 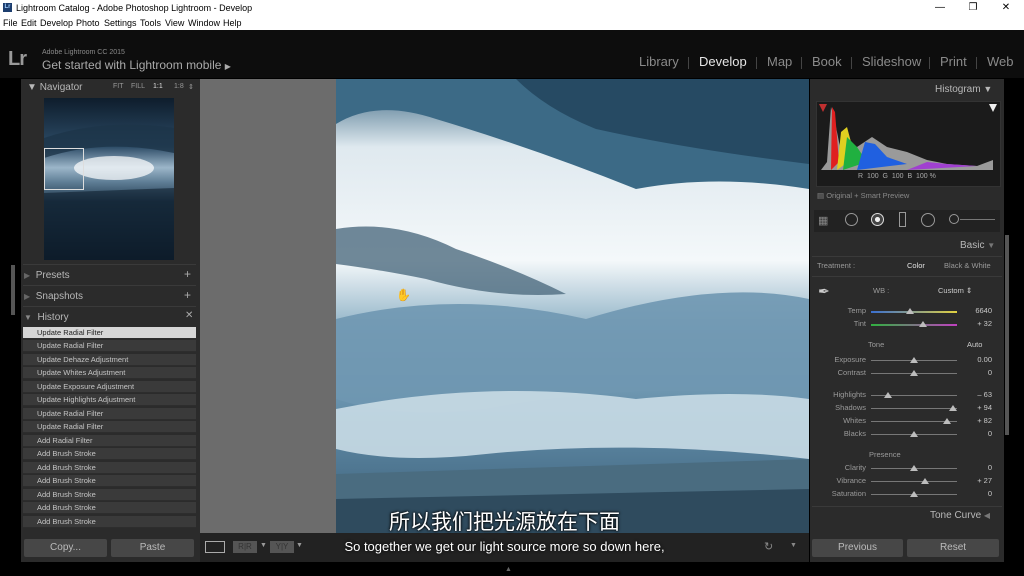 What do you see at coordinates (56, 23) in the screenshot?
I see `menu-develop: Develop` at bounding box center [56, 23].